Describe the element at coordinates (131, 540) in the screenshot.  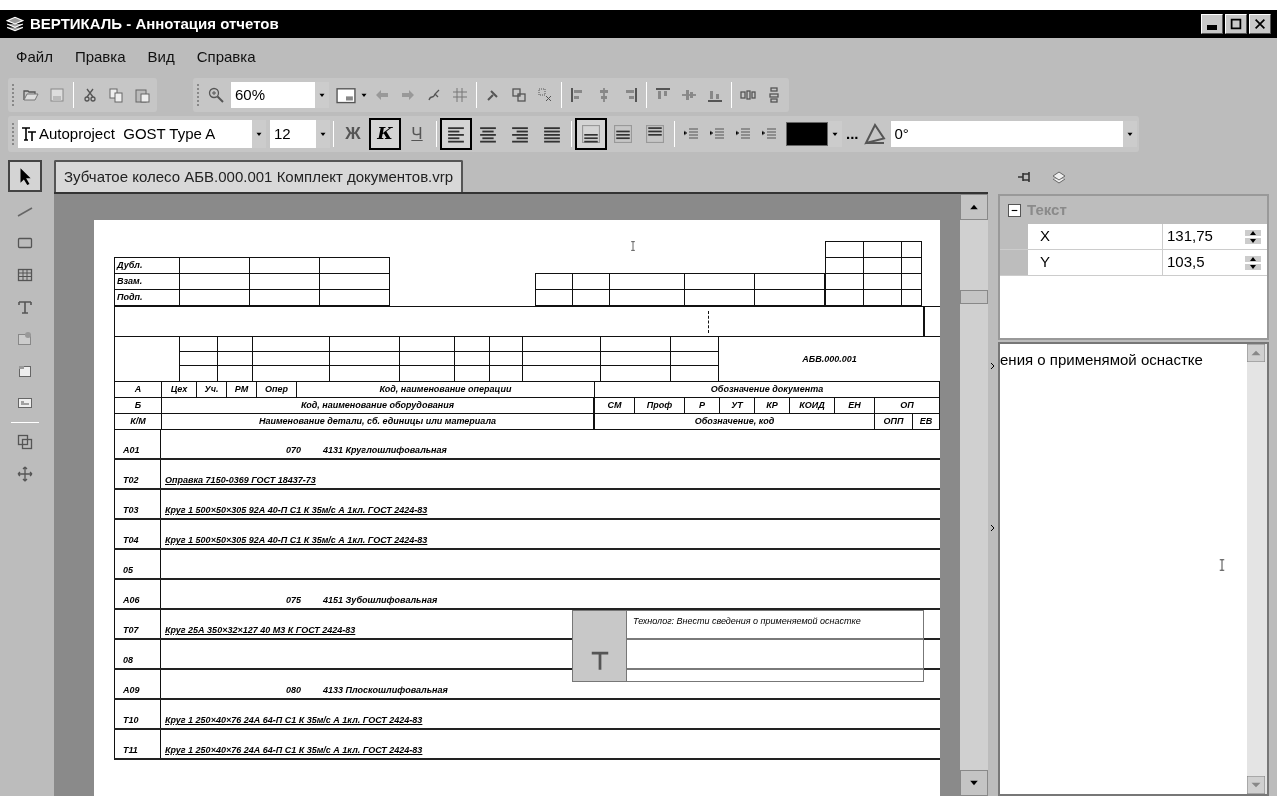
I see `row-code: Т04` at that location.